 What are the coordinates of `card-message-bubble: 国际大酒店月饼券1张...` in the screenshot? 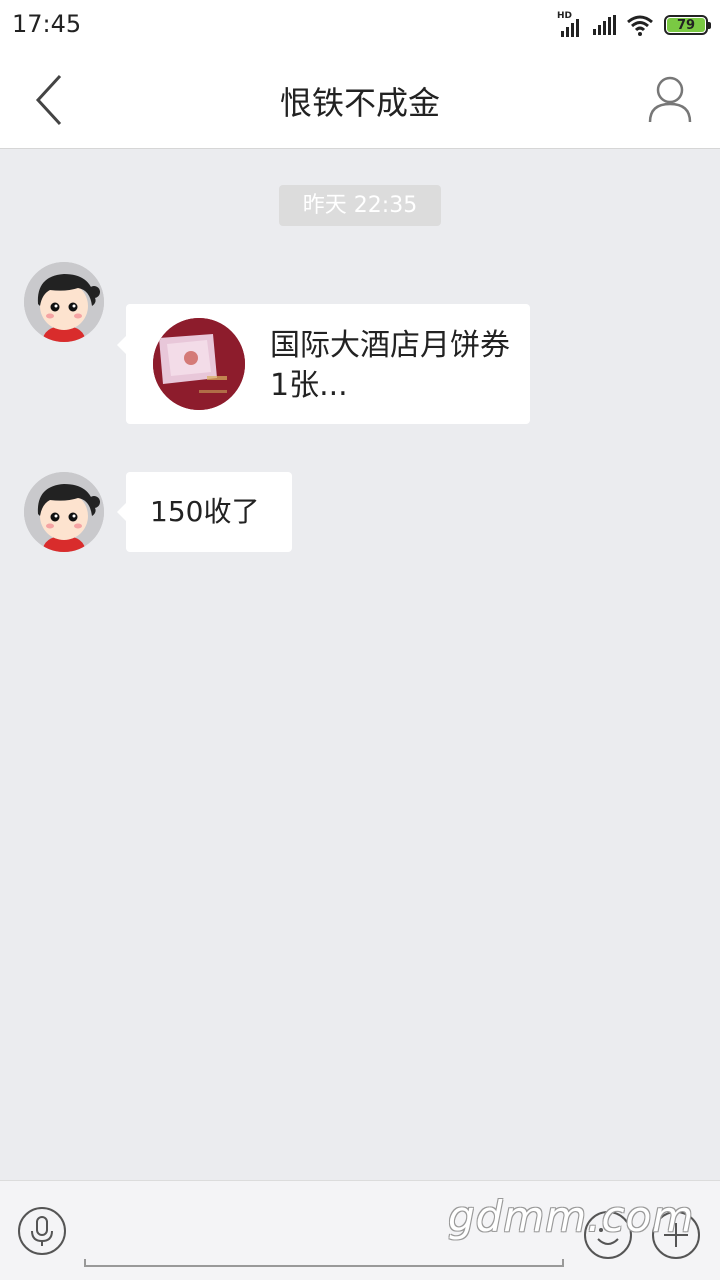 It's located at (323, 364).